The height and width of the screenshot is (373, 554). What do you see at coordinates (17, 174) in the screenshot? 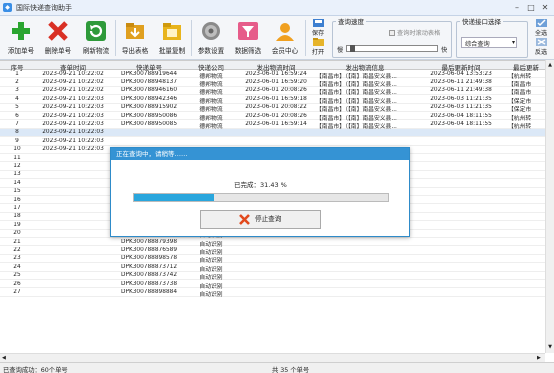
I see `cell-index: 13` at bounding box center [17, 174].